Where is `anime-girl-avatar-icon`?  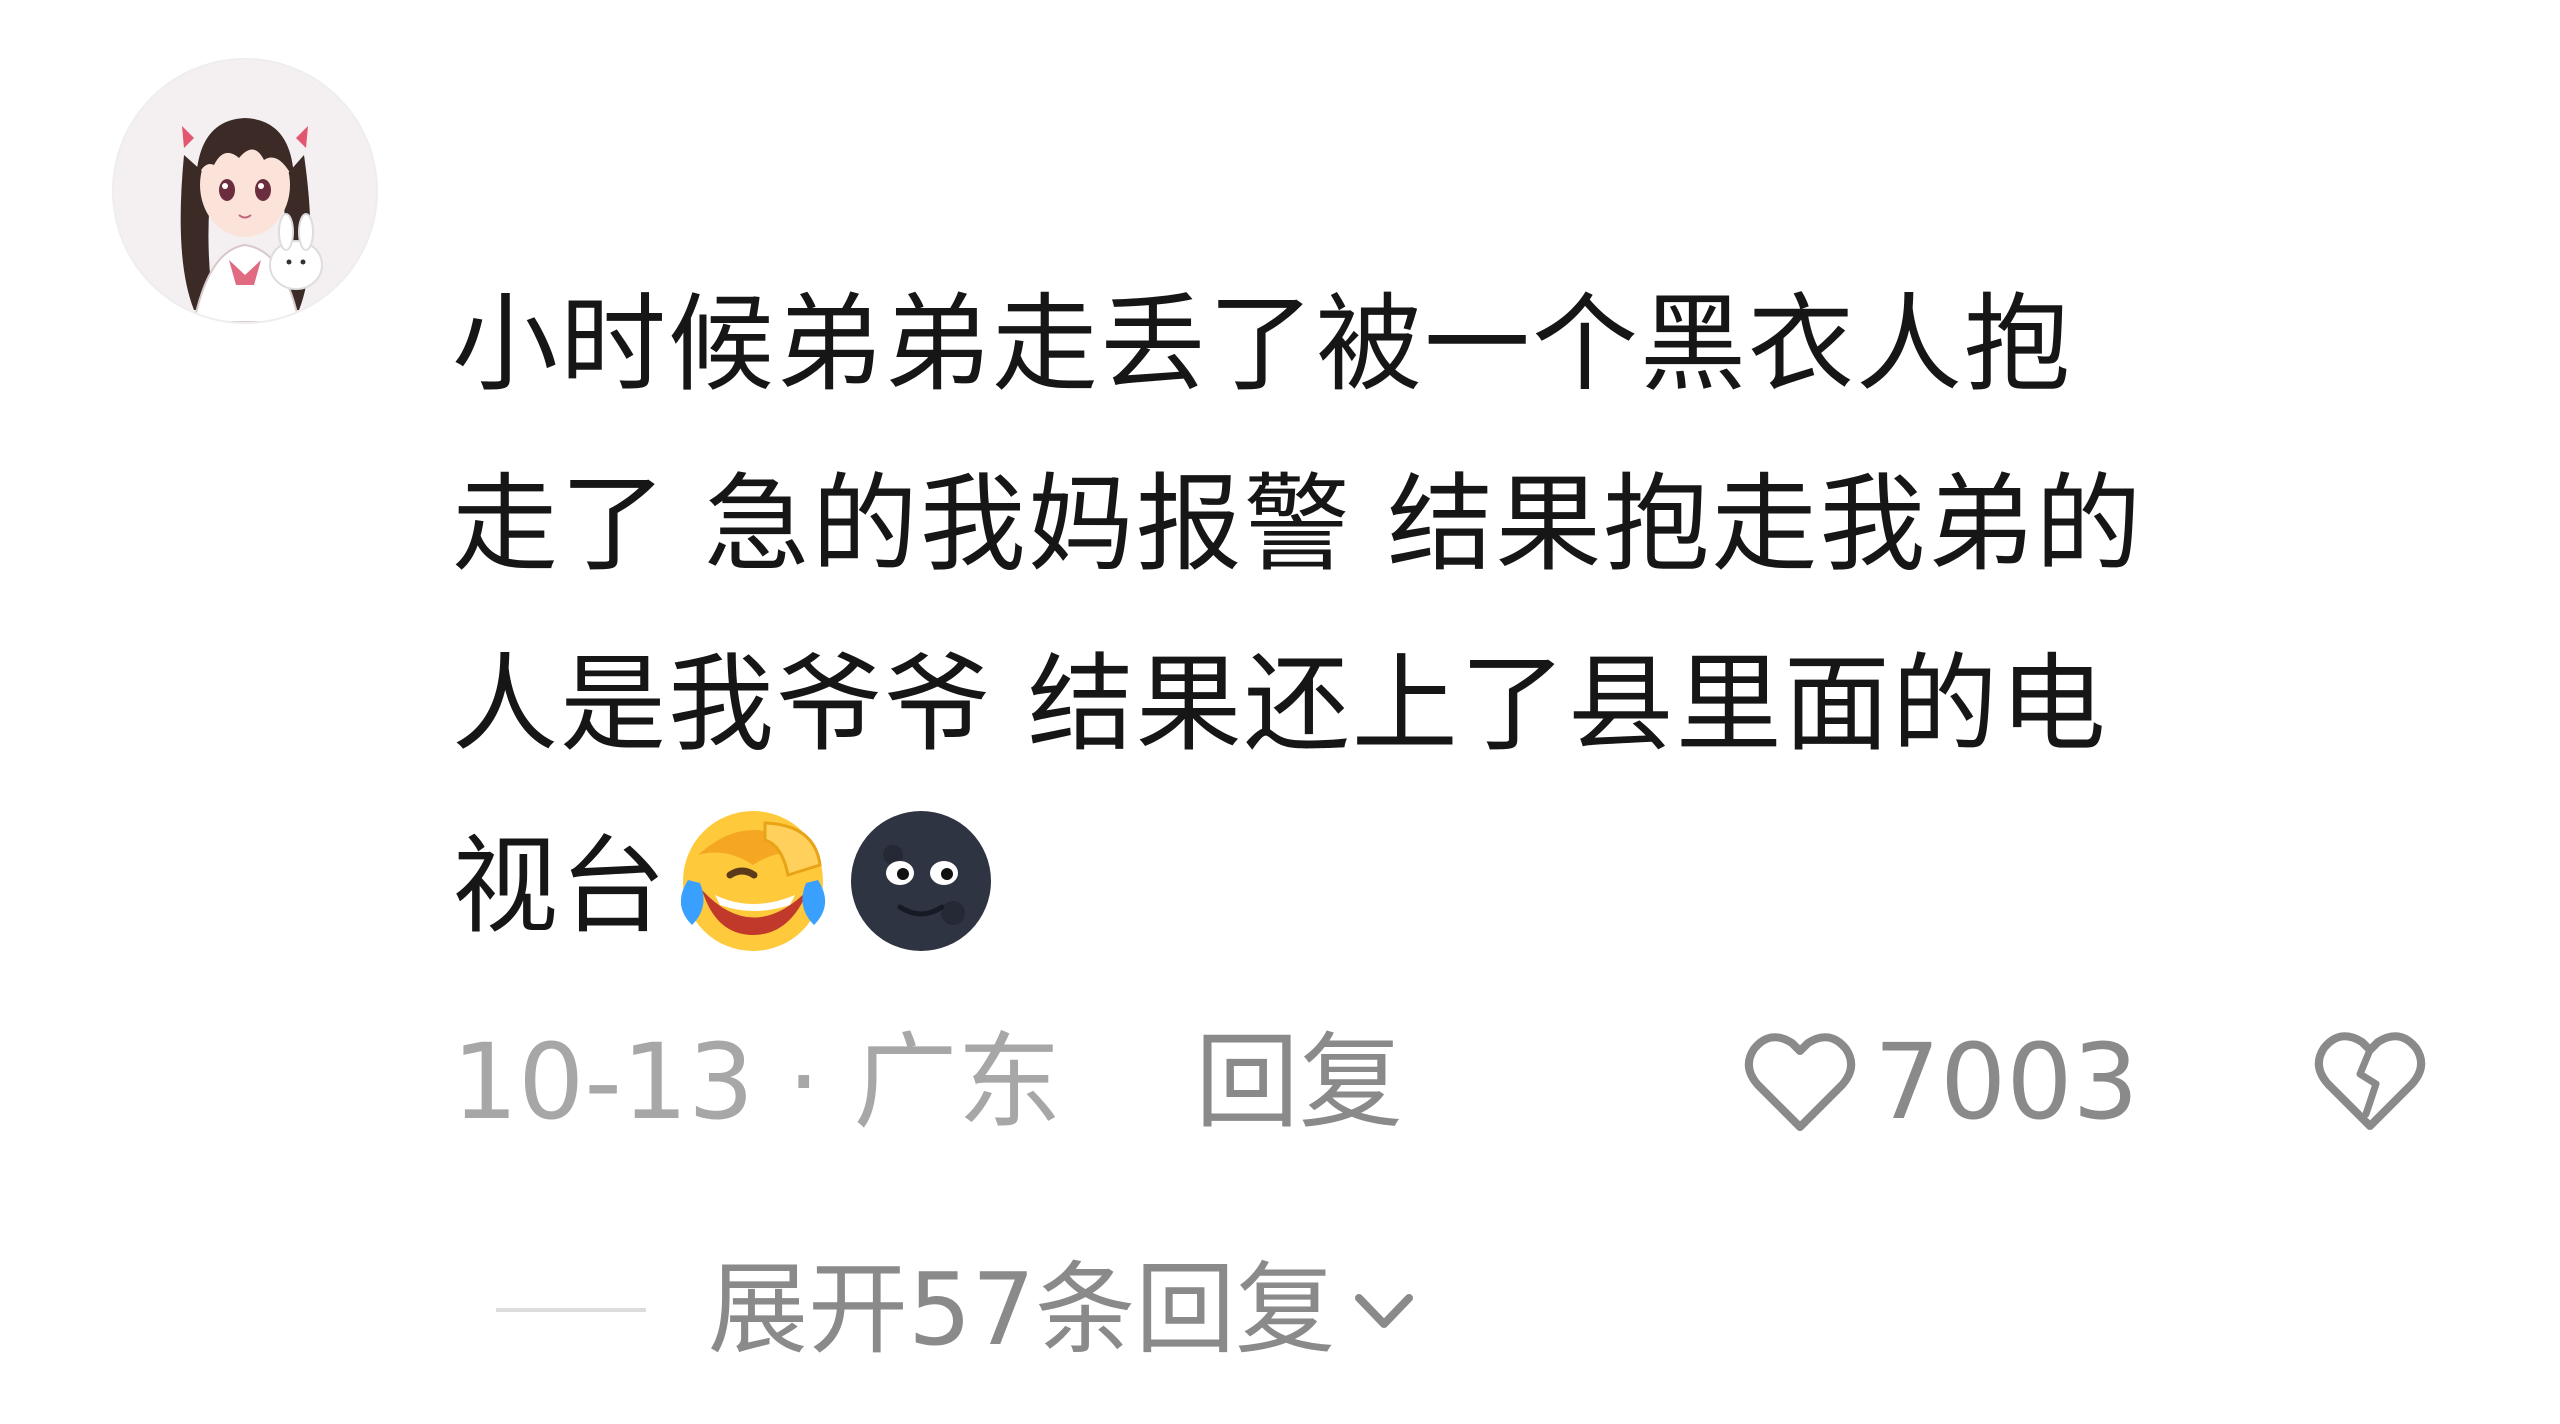 anime-girl-avatar-icon is located at coordinates (245, 191).